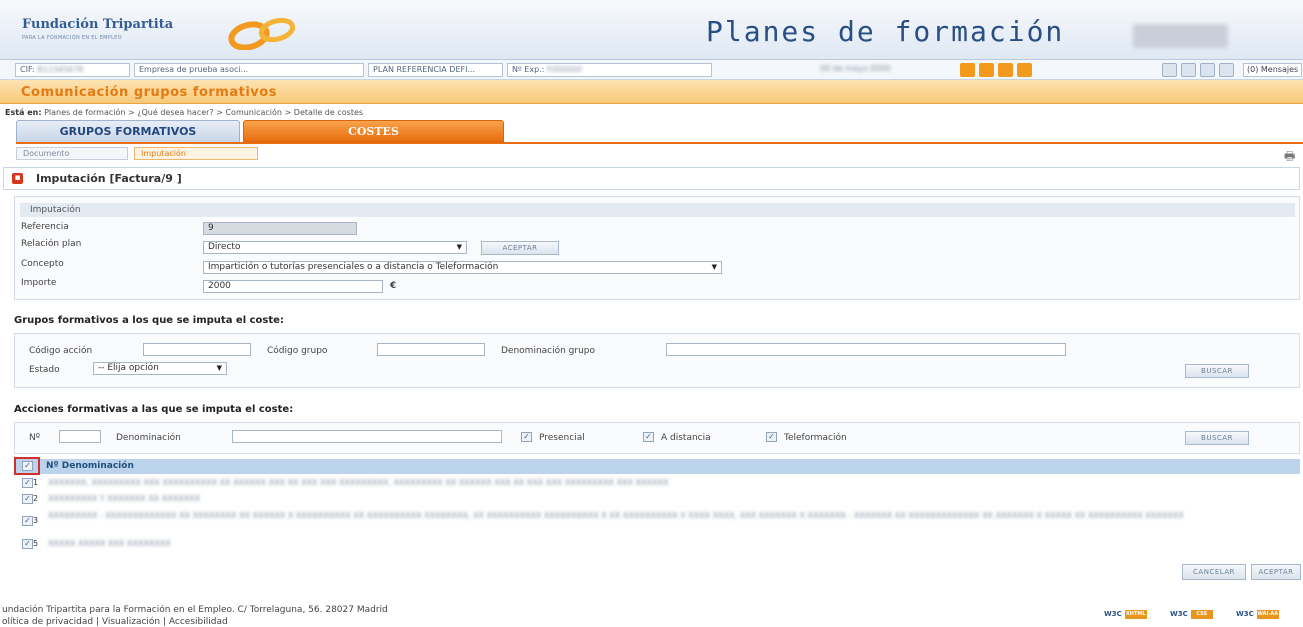 Image resolution: width=1303 pixels, height=627 pixels. I want to click on w3c-wai-badge: W3CWAI-AA WCAG 1.0, so click(1267, 616).